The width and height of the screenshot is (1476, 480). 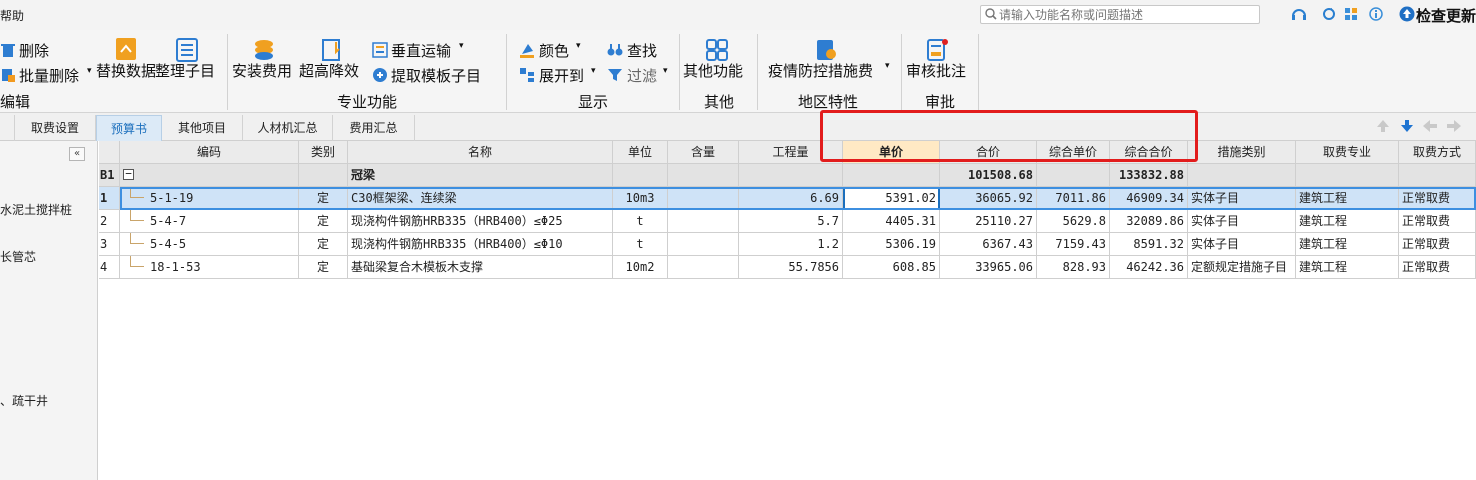 I want to click on vertical-transport-dropdown-icon: ▾, so click(x=461, y=46).